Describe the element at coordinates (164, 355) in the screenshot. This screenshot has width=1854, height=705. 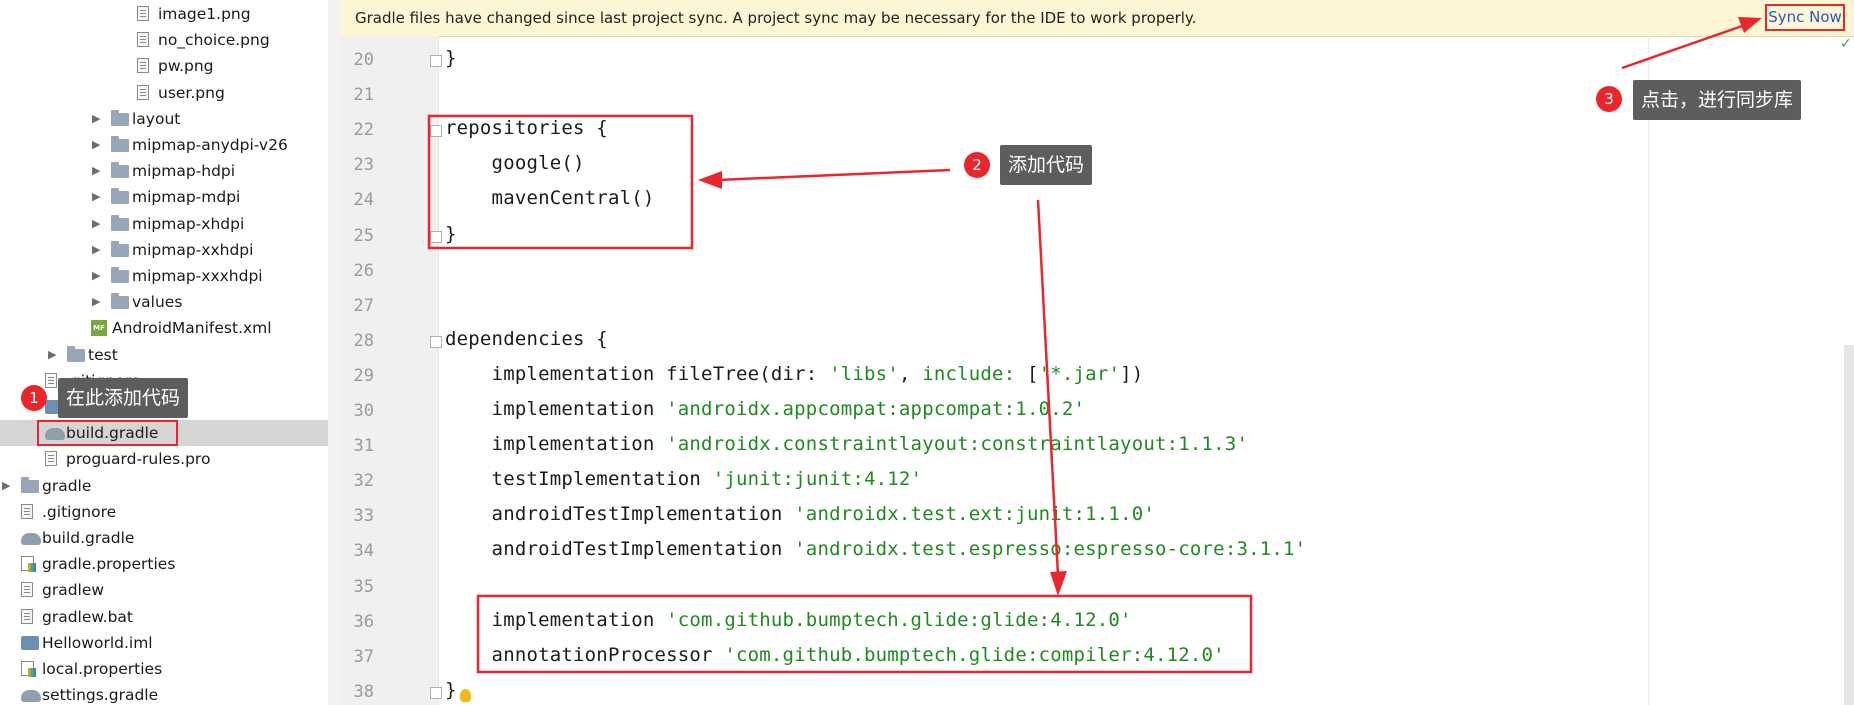
I see `tree-item: ▶ test` at that location.